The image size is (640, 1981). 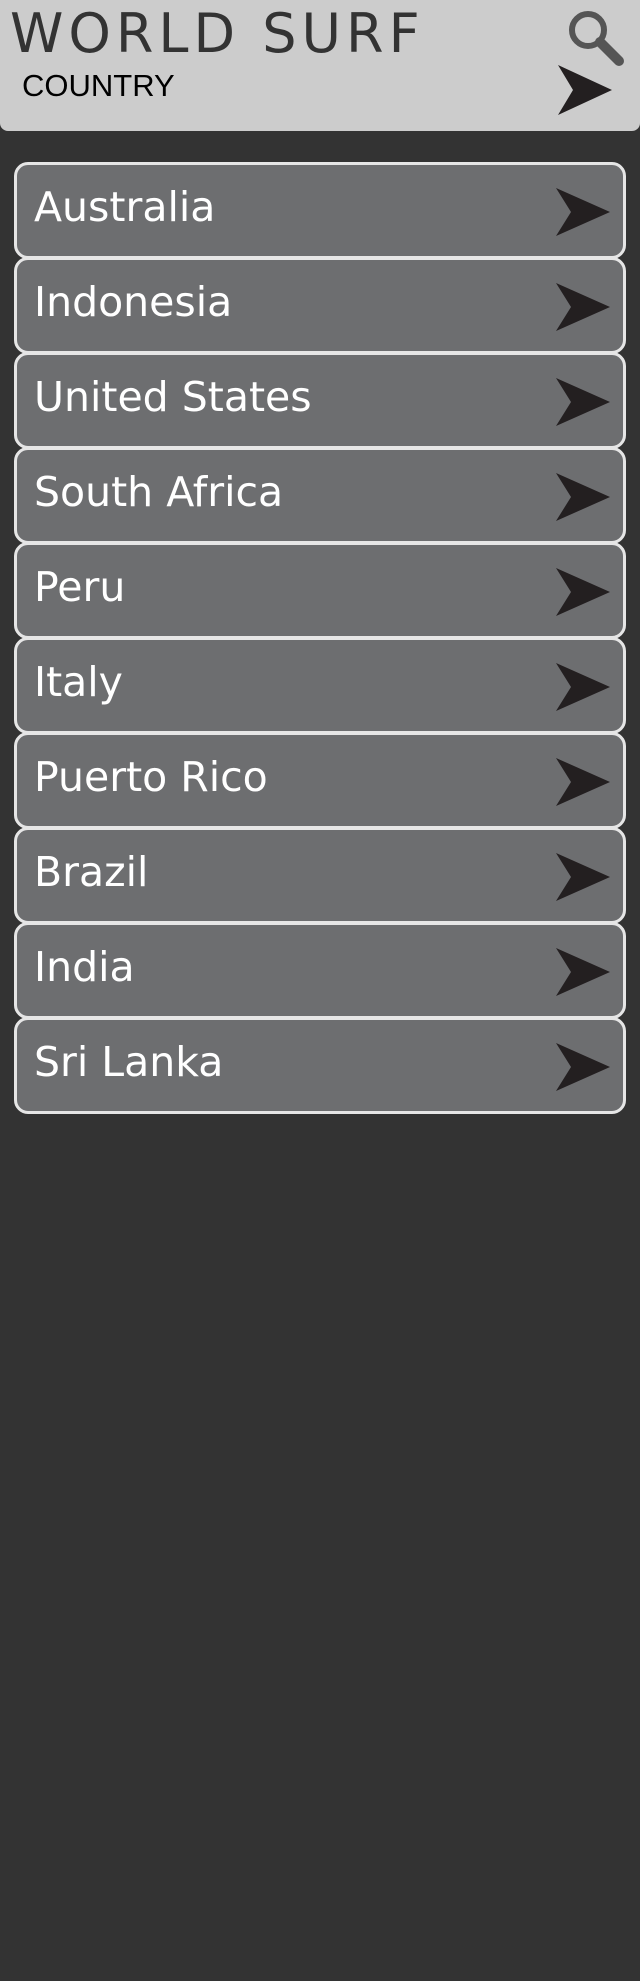 I want to click on country-item-brazil: Brazil, so click(x=320, y=875).